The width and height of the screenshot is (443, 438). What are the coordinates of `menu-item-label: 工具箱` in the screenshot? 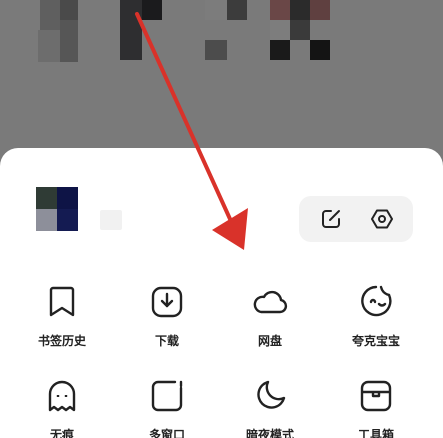 It's located at (375, 433).